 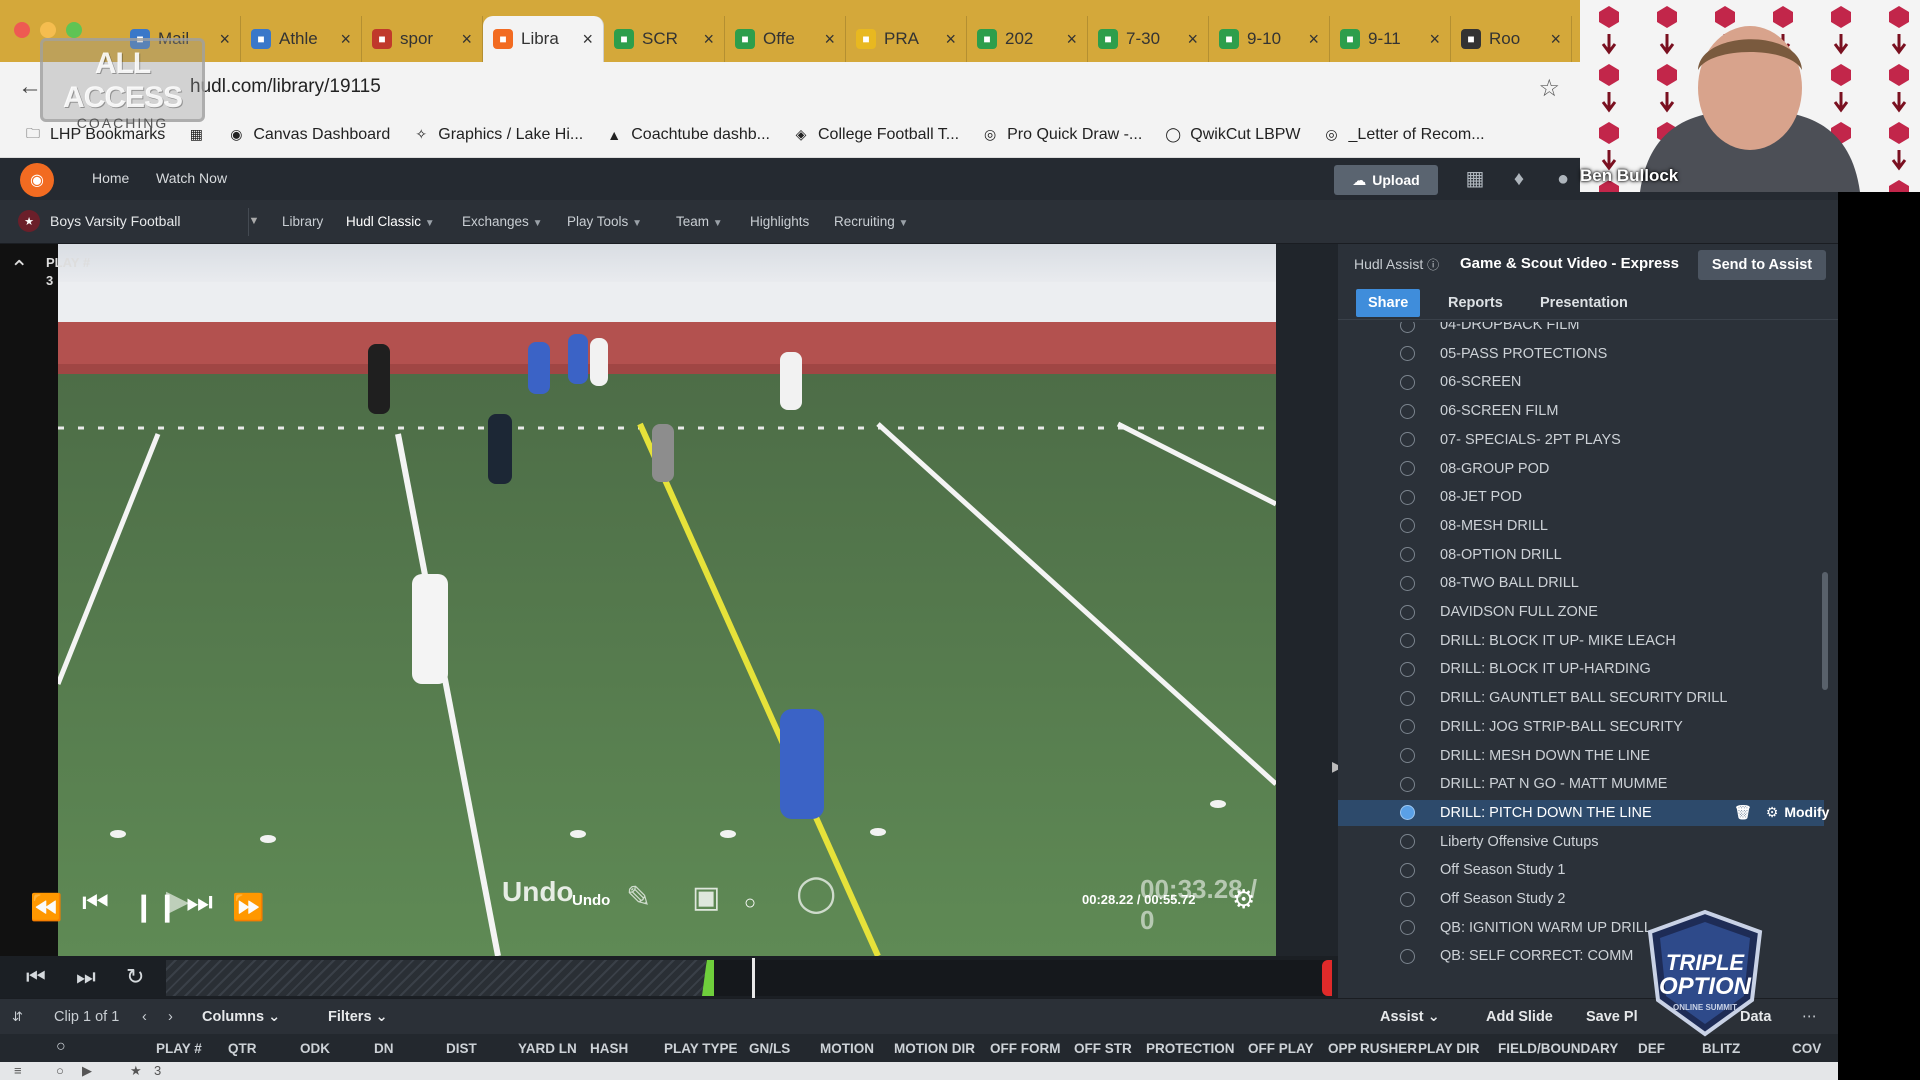 What do you see at coordinates (1781, 812) in the screenshot?
I see `modify-button: 🗑 ⚙ Modify` at bounding box center [1781, 812].